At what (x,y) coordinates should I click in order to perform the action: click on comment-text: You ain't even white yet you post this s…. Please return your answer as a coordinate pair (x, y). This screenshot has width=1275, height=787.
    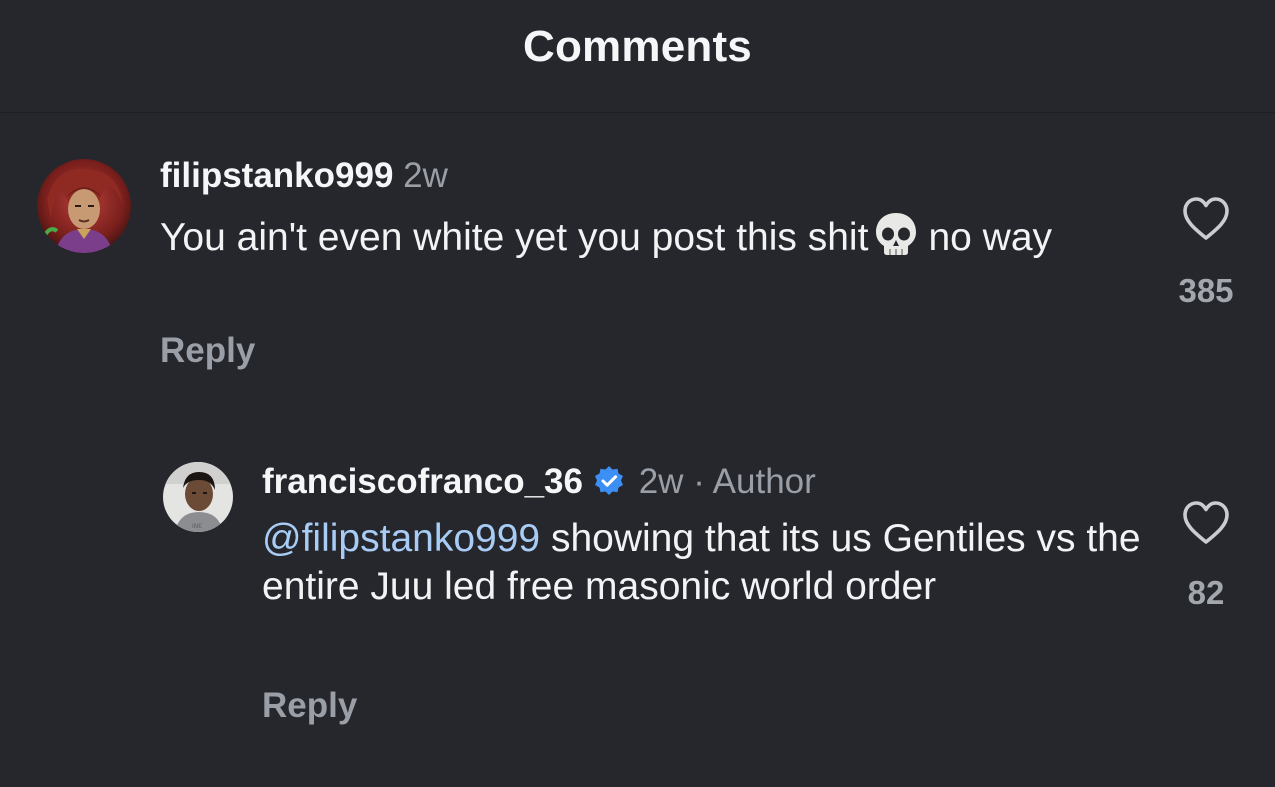
    Looking at the image, I should click on (640, 240).